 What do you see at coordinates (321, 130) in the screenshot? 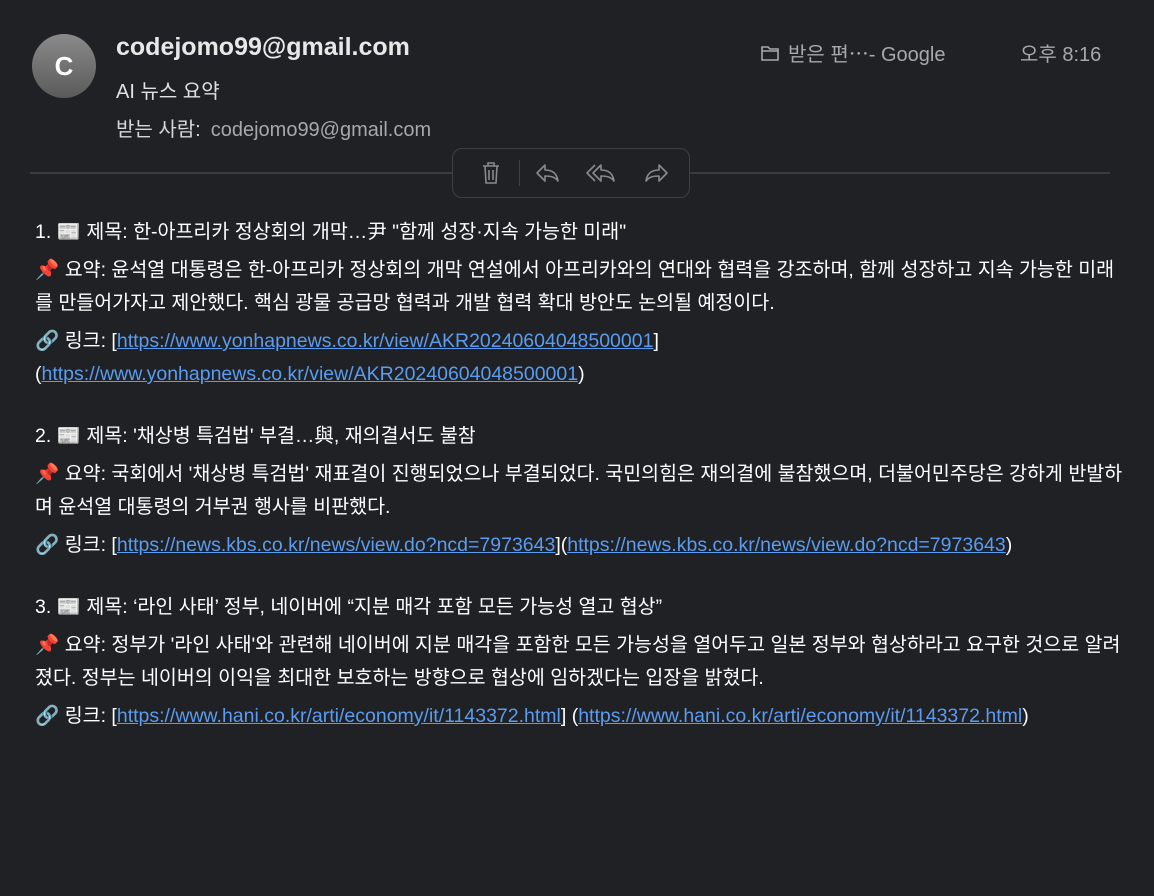
I see `recipient-address: codejomo99@gmail.com` at bounding box center [321, 130].